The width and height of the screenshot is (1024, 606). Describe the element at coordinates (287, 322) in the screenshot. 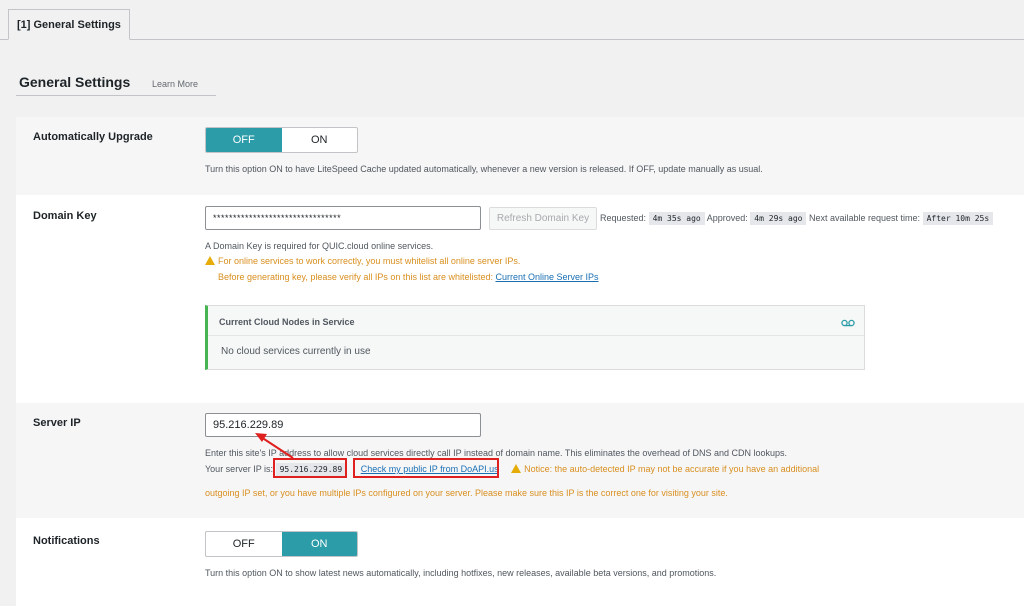

I see `cloud-nodes-title: Current Cloud Nodes in Service` at that location.